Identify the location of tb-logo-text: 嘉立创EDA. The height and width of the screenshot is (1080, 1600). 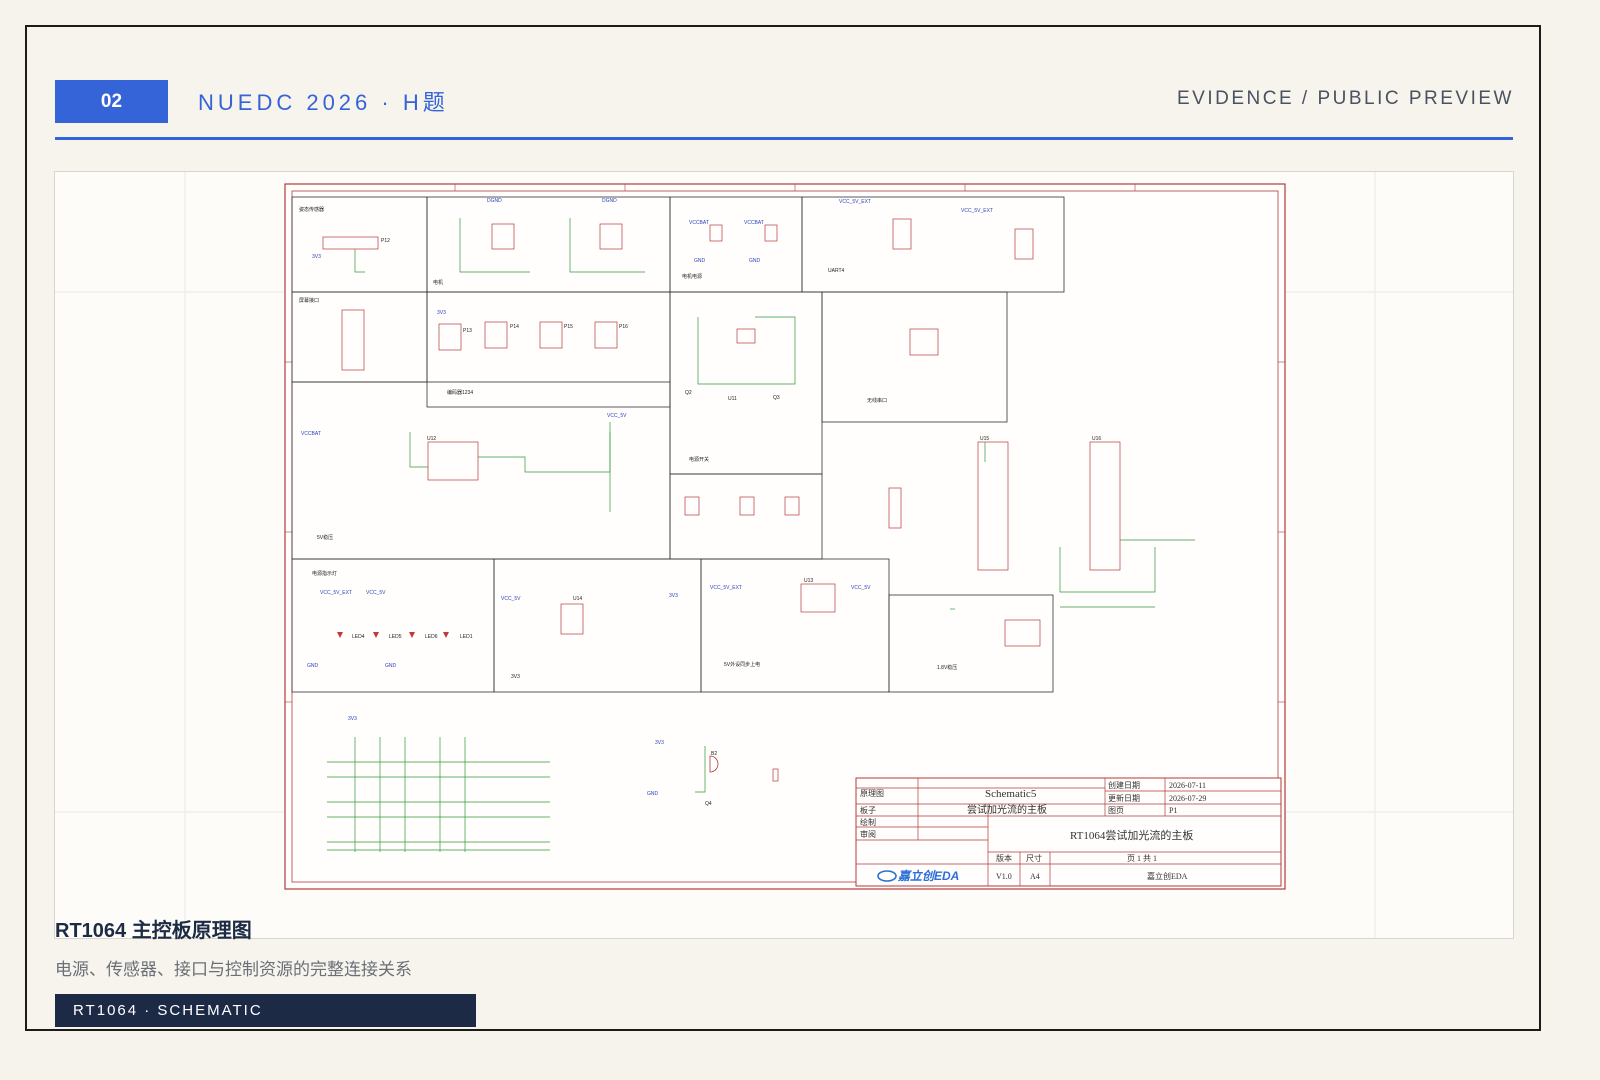
(928, 876).